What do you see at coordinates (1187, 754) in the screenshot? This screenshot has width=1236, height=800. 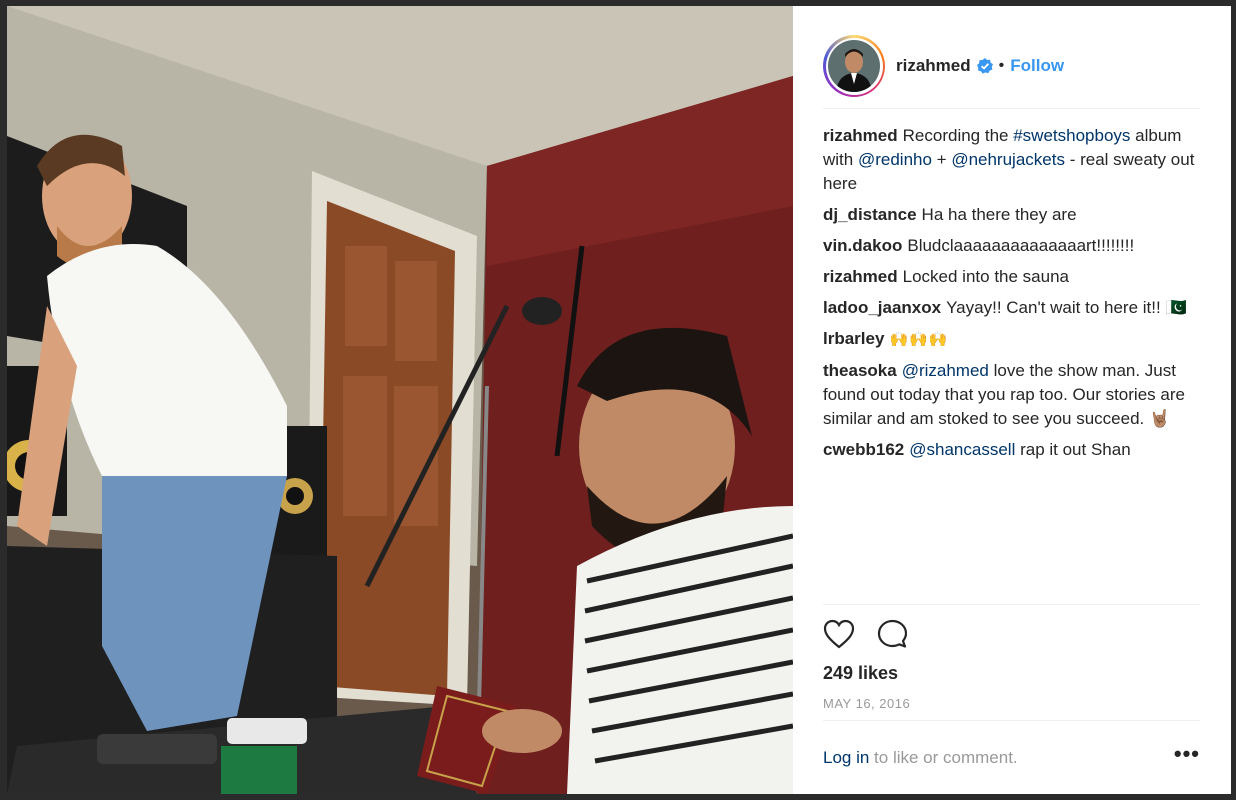 I see `more-options-icon: •••` at bounding box center [1187, 754].